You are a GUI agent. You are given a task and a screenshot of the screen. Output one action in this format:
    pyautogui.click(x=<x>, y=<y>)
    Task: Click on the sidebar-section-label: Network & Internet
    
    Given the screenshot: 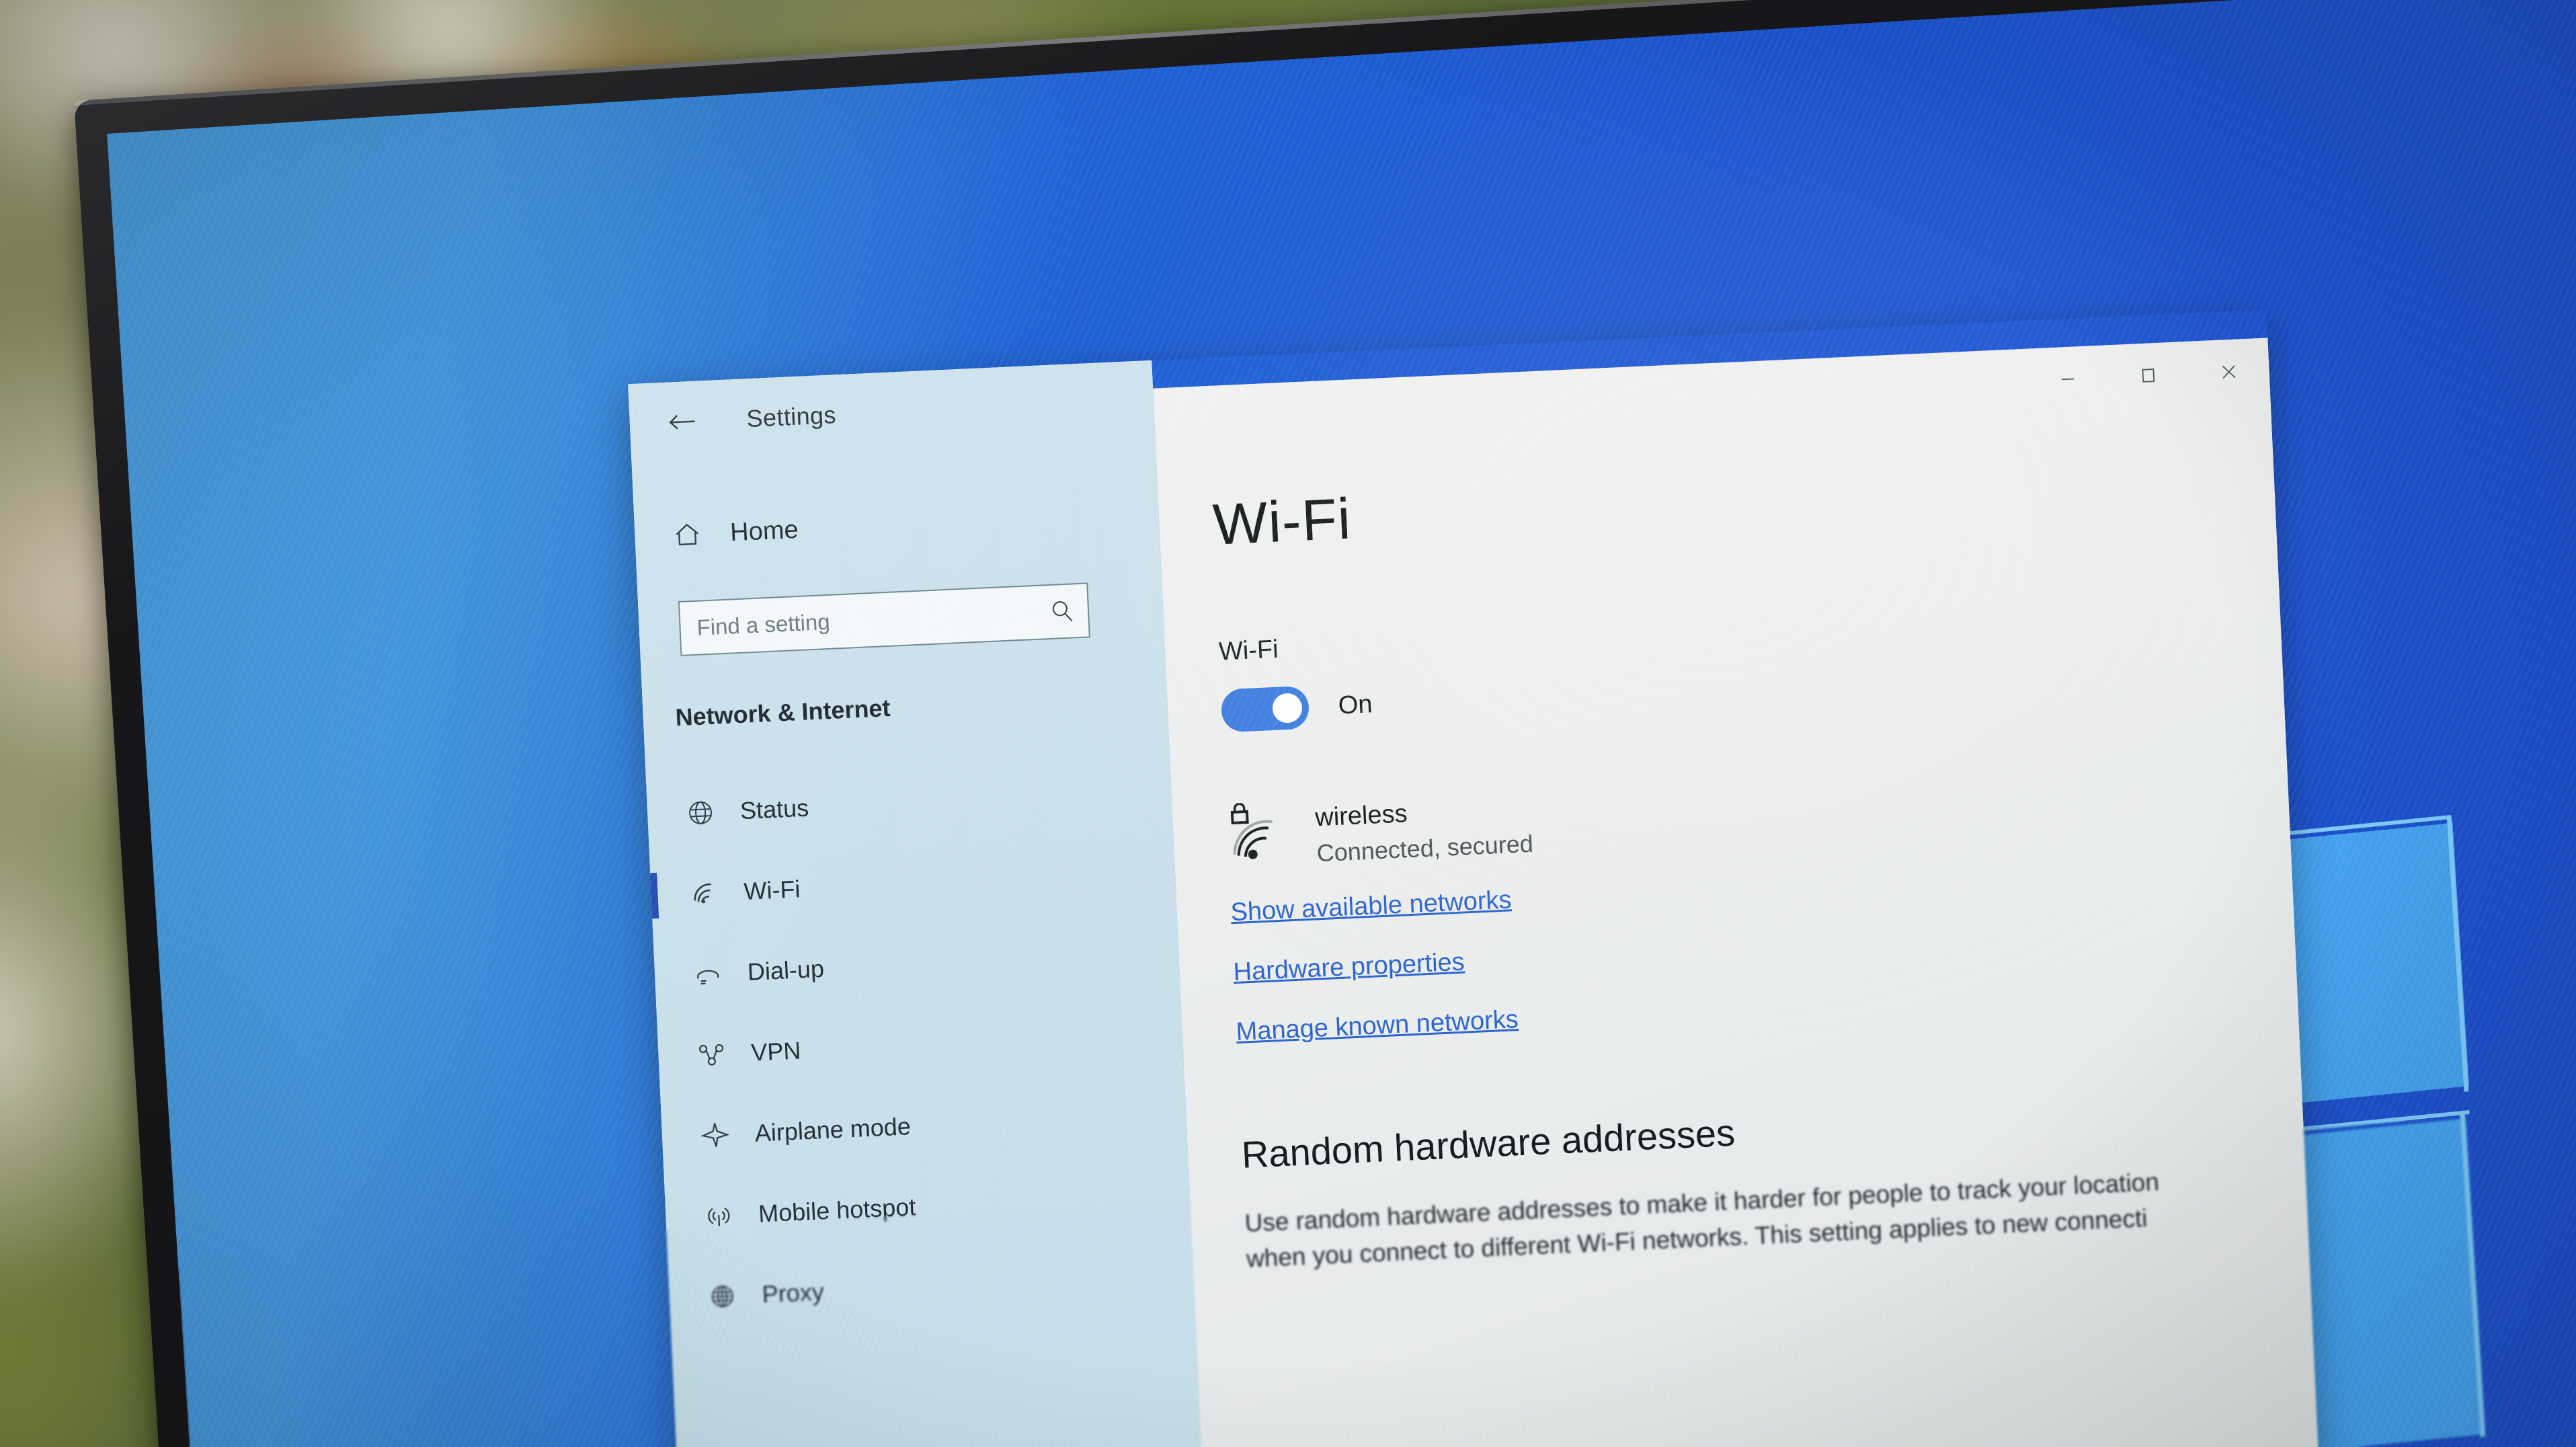 What is the action you would take?
    pyautogui.click(x=782, y=712)
    